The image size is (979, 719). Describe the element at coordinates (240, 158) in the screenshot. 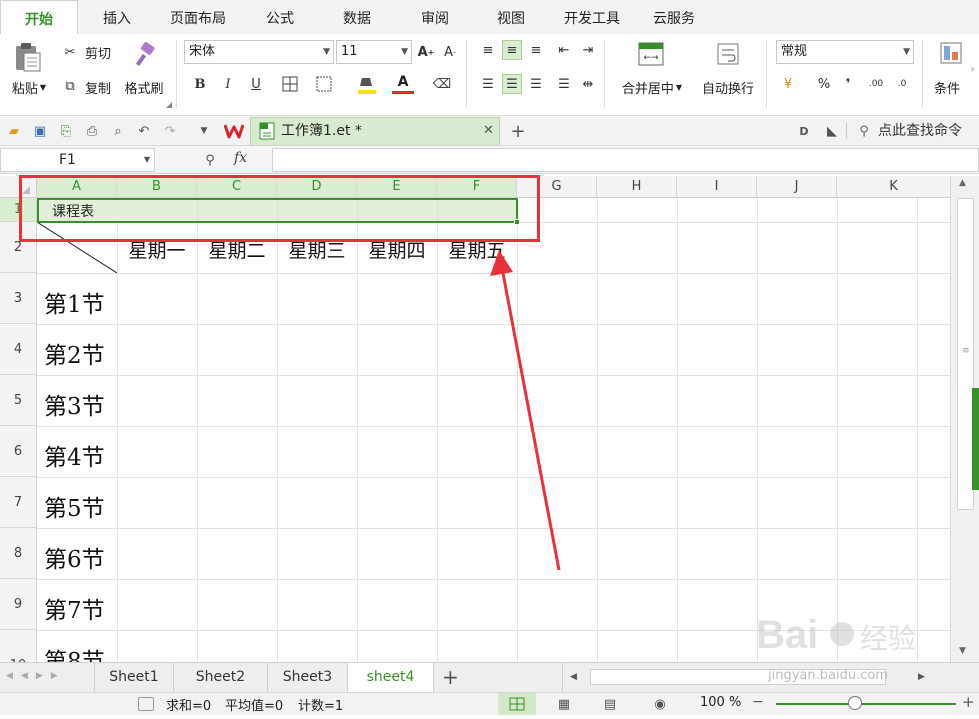

I see `fx-button: fx` at that location.